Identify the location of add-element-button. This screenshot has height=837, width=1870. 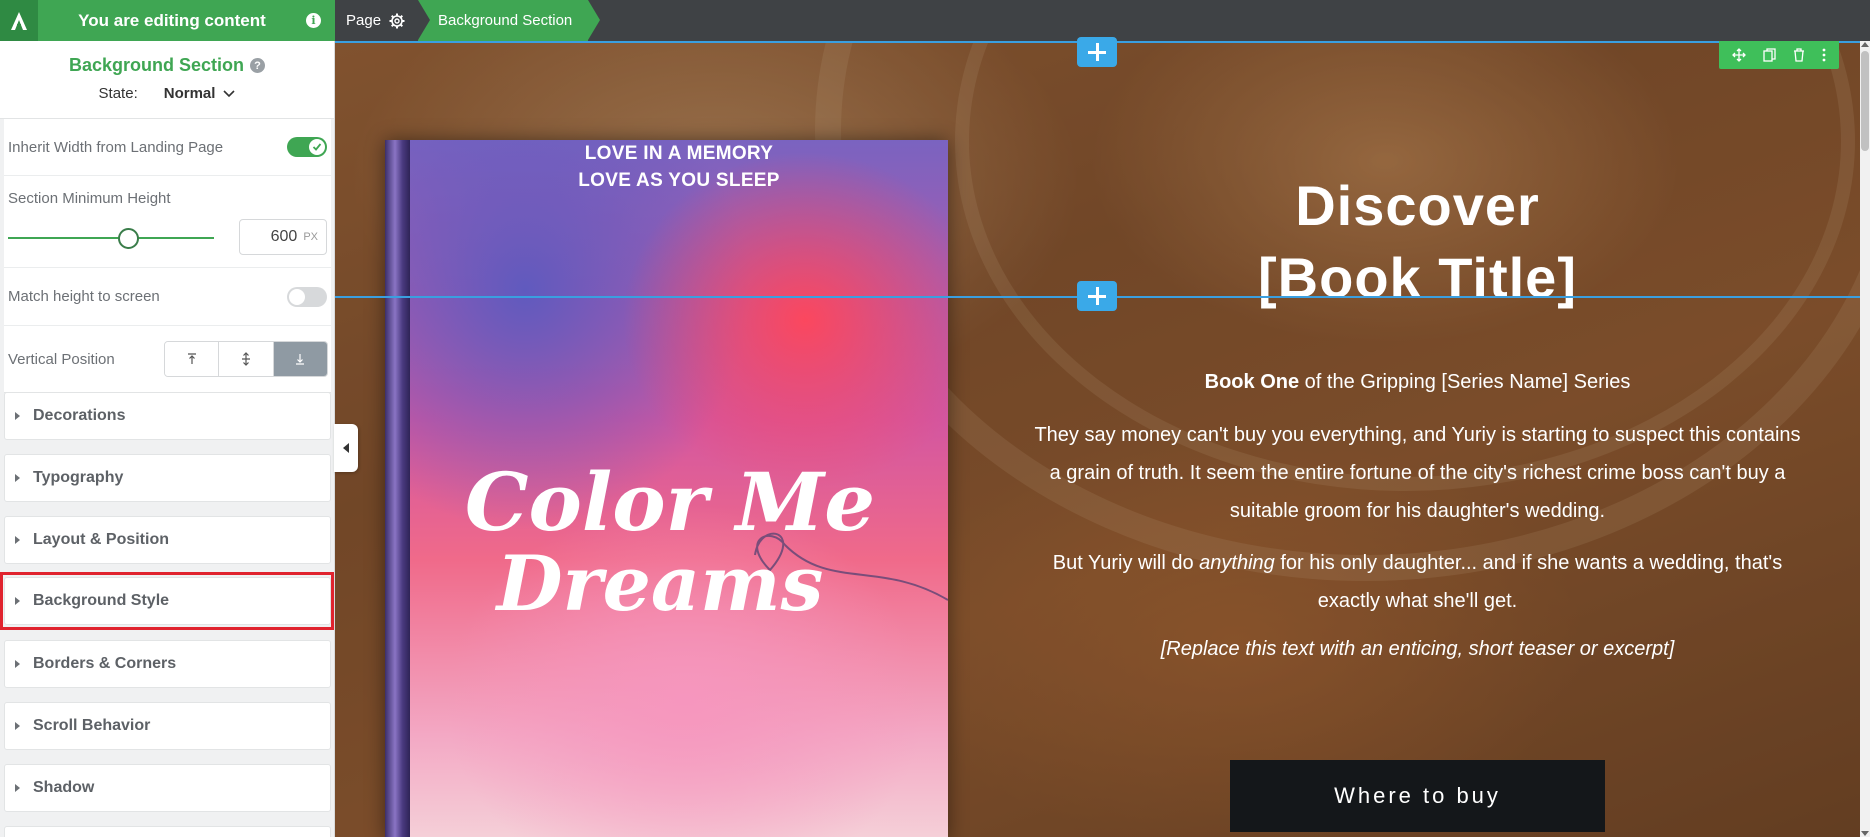
(1097, 296).